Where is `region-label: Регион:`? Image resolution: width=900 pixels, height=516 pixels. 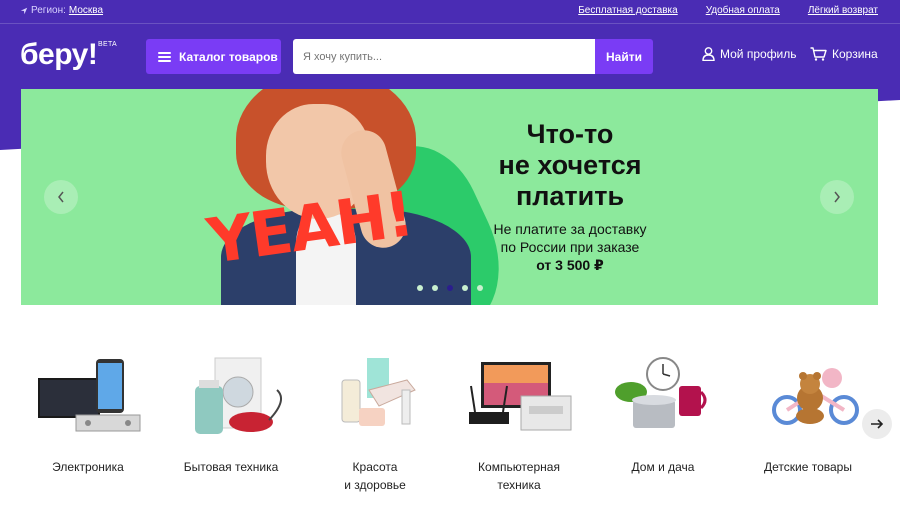
region-label: Регион: is located at coordinates (48, 10).